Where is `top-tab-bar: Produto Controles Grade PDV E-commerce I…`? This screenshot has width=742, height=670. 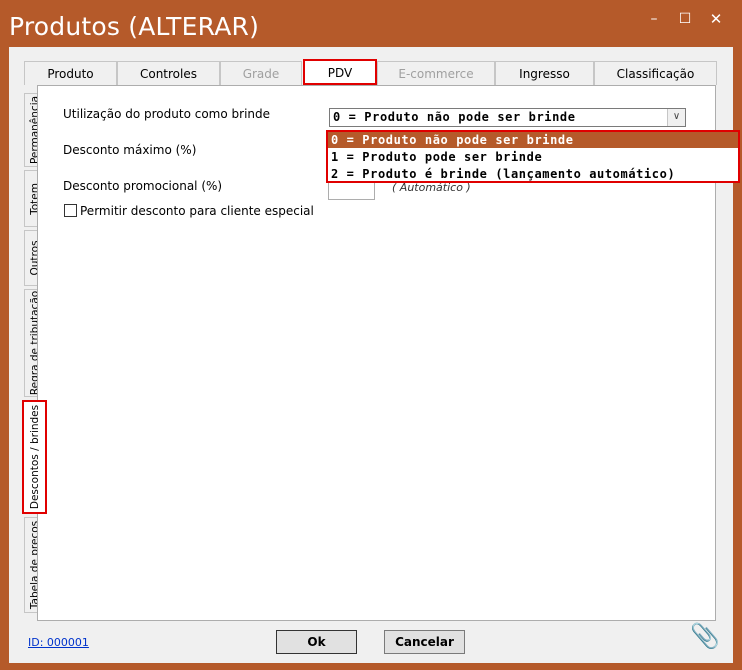 top-tab-bar: Produto Controles Grade PDV E-commerce I… is located at coordinates (370, 72).